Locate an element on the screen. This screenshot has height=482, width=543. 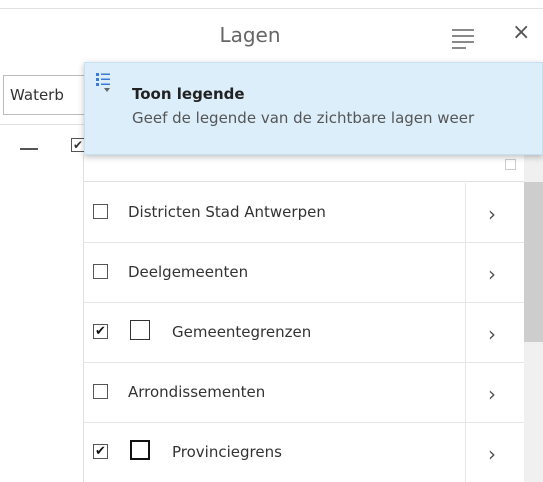
tooltip-title: Toon legende is located at coordinates (188, 94).